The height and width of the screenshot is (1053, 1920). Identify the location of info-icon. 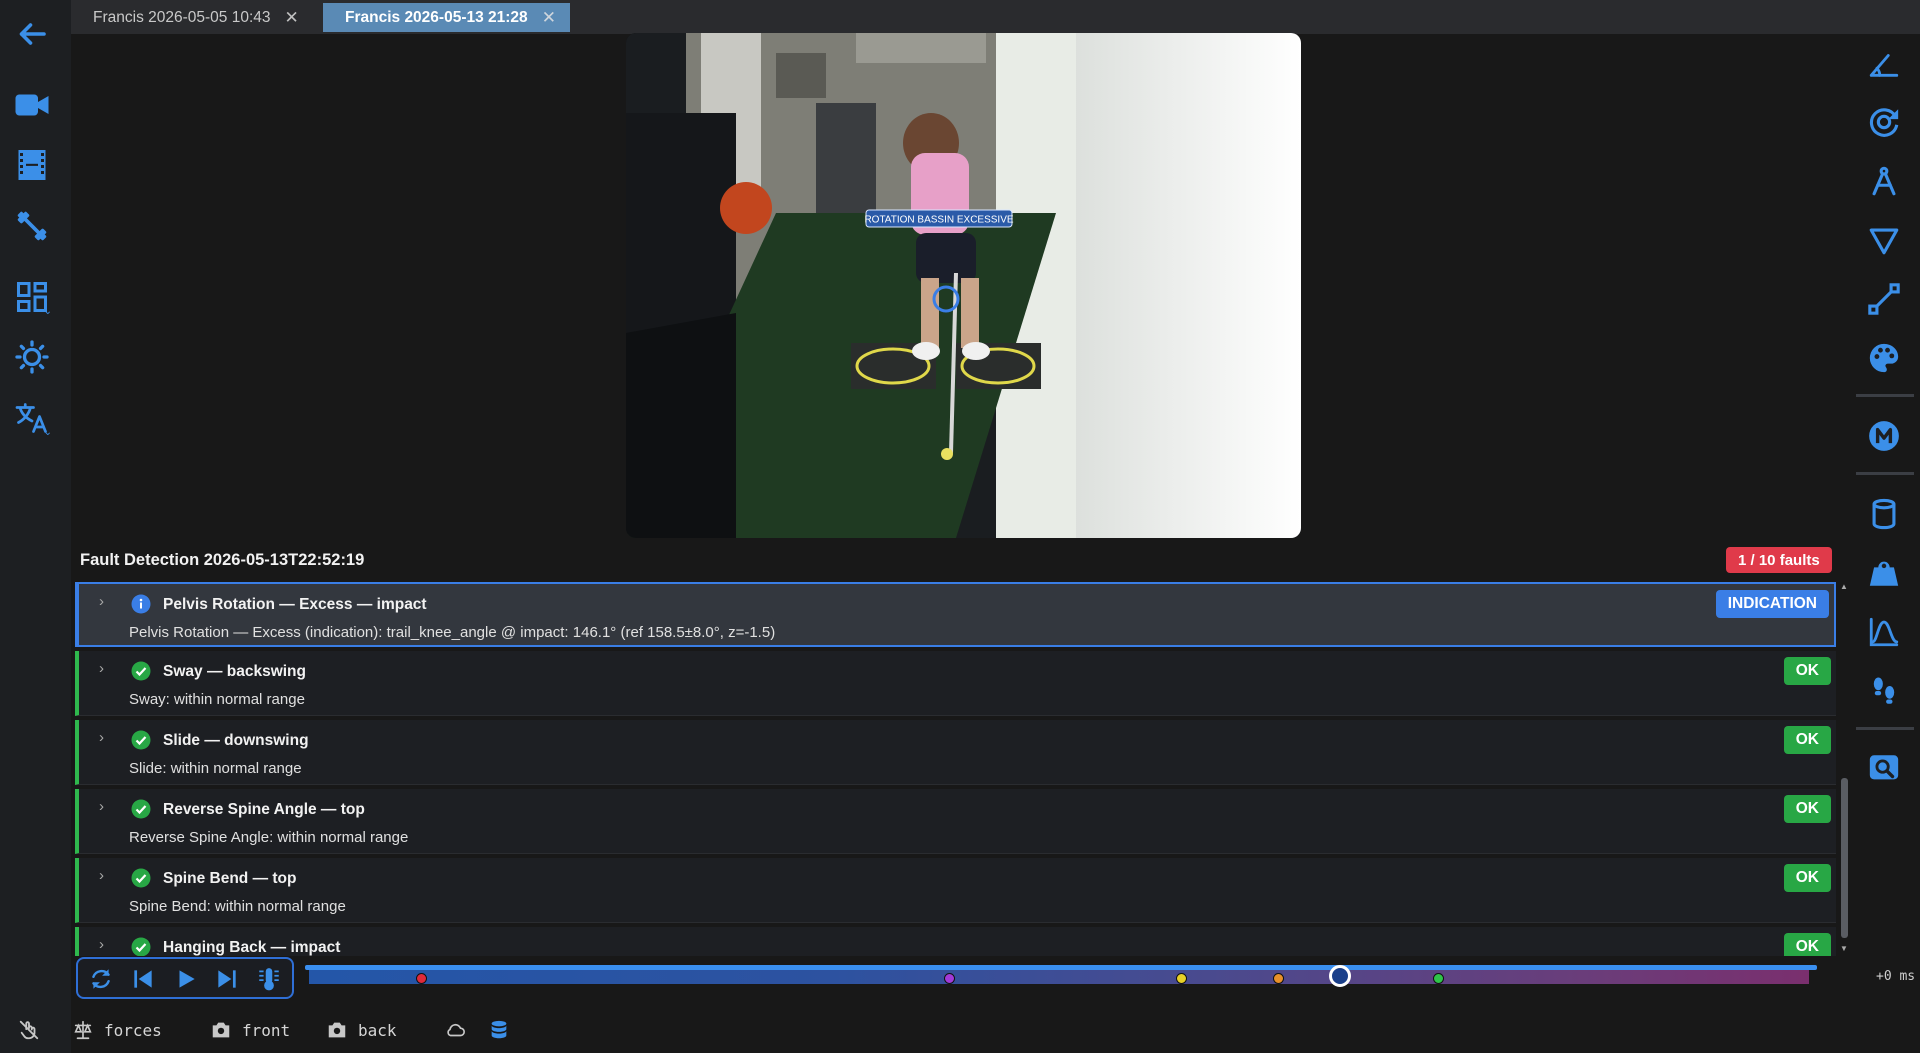
(141, 604).